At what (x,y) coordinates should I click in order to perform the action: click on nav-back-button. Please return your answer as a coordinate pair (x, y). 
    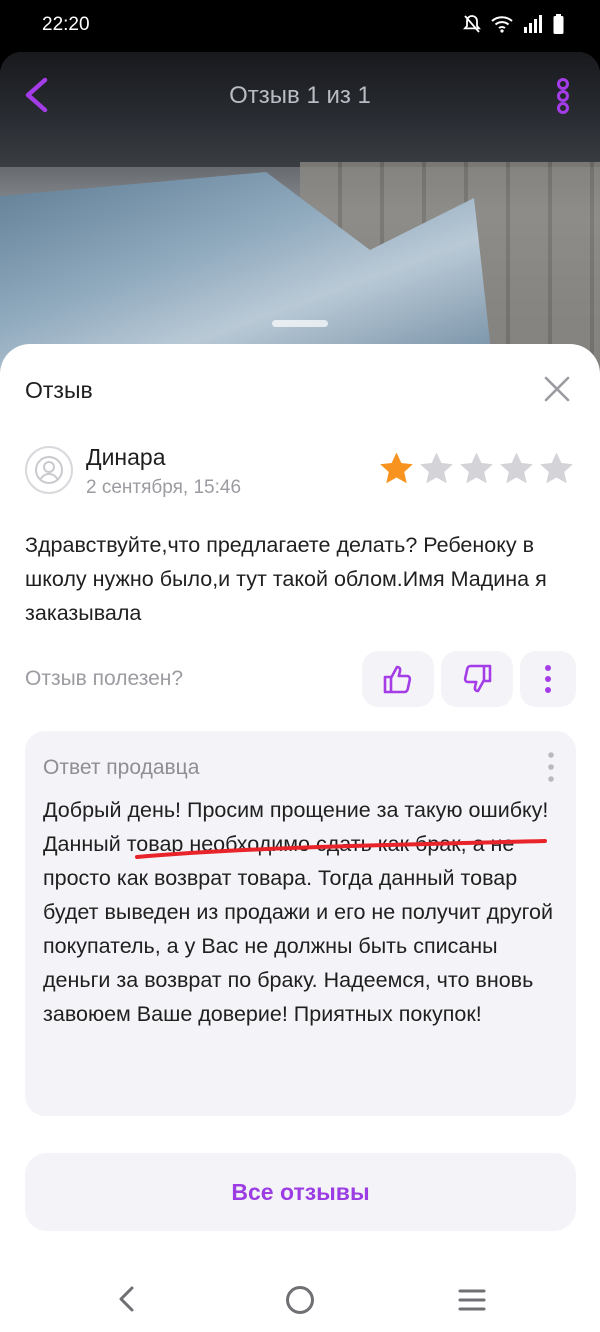
    Looking at the image, I should click on (127, 1299).